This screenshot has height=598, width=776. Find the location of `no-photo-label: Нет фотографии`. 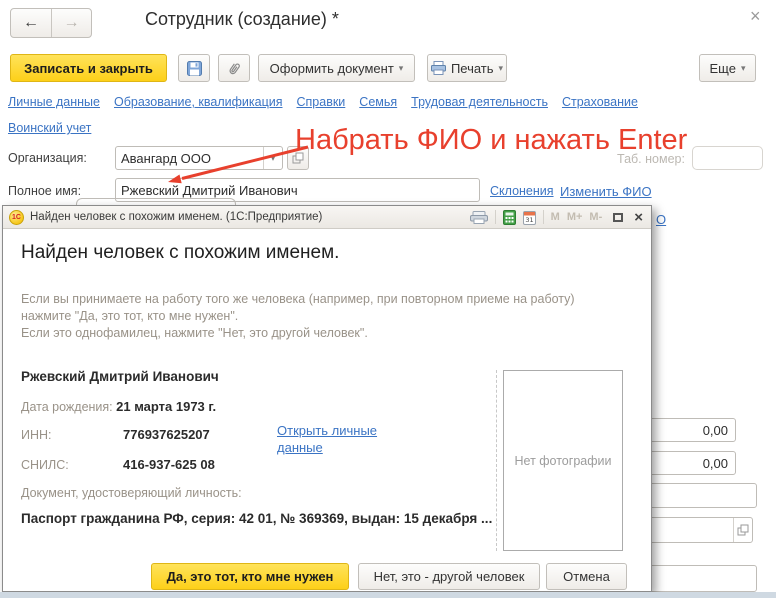

no-photo-label: Нет фотографии is located at coordinates (563, 460).